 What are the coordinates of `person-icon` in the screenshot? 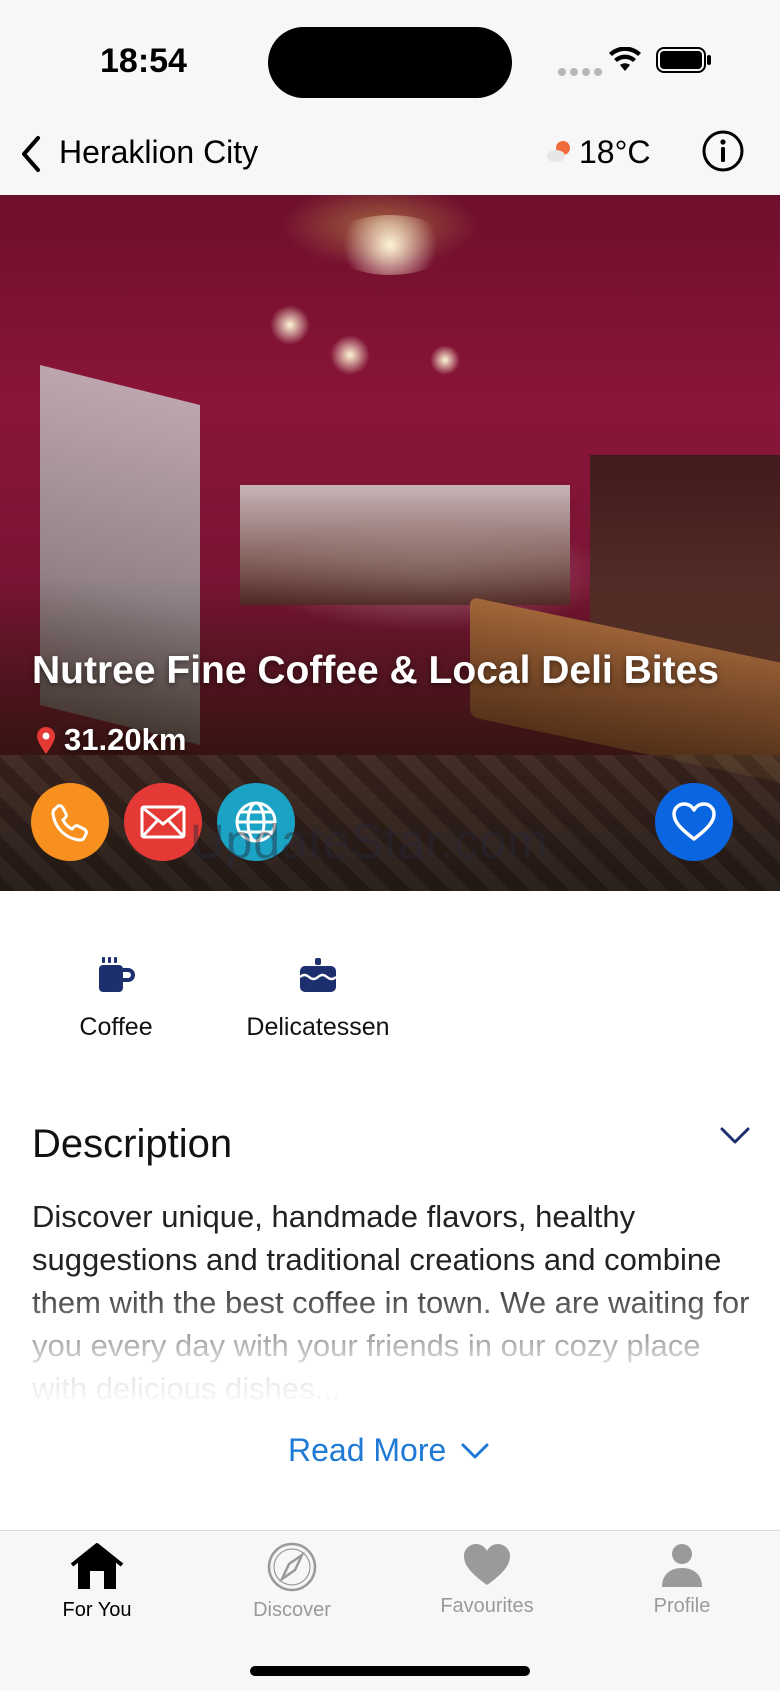 It's located at (682, 1565).